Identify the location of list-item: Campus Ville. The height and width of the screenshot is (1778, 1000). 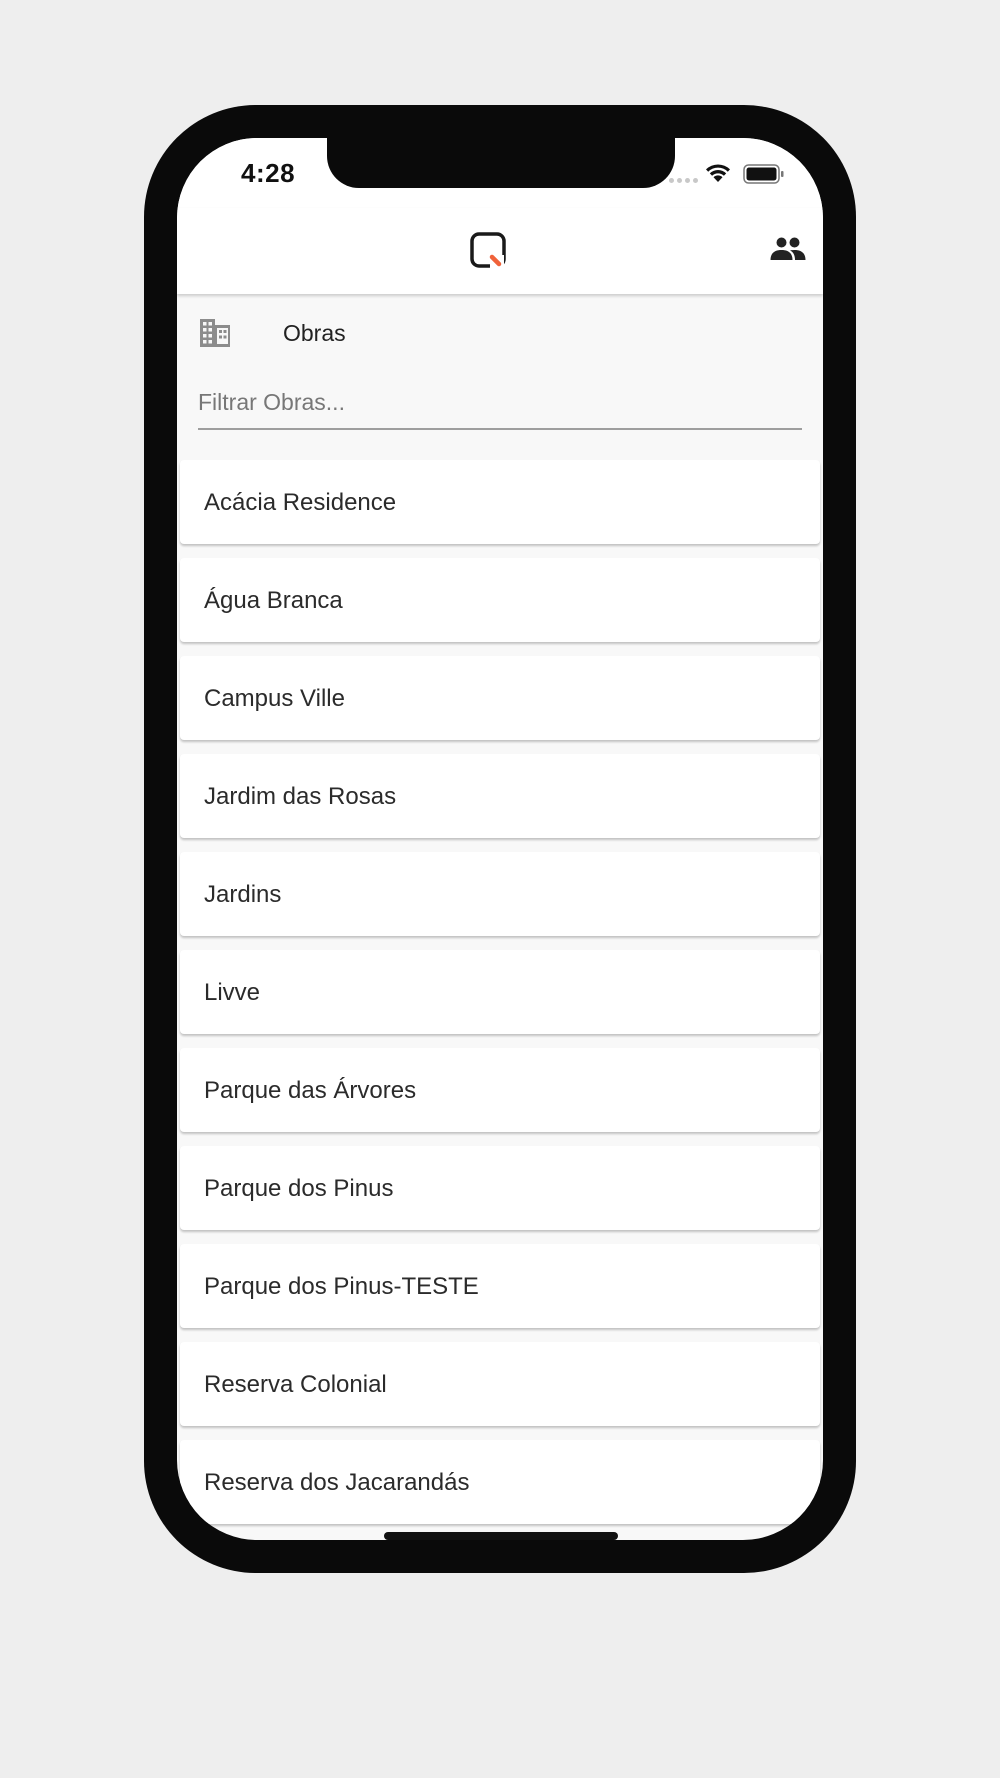
(500, 698).